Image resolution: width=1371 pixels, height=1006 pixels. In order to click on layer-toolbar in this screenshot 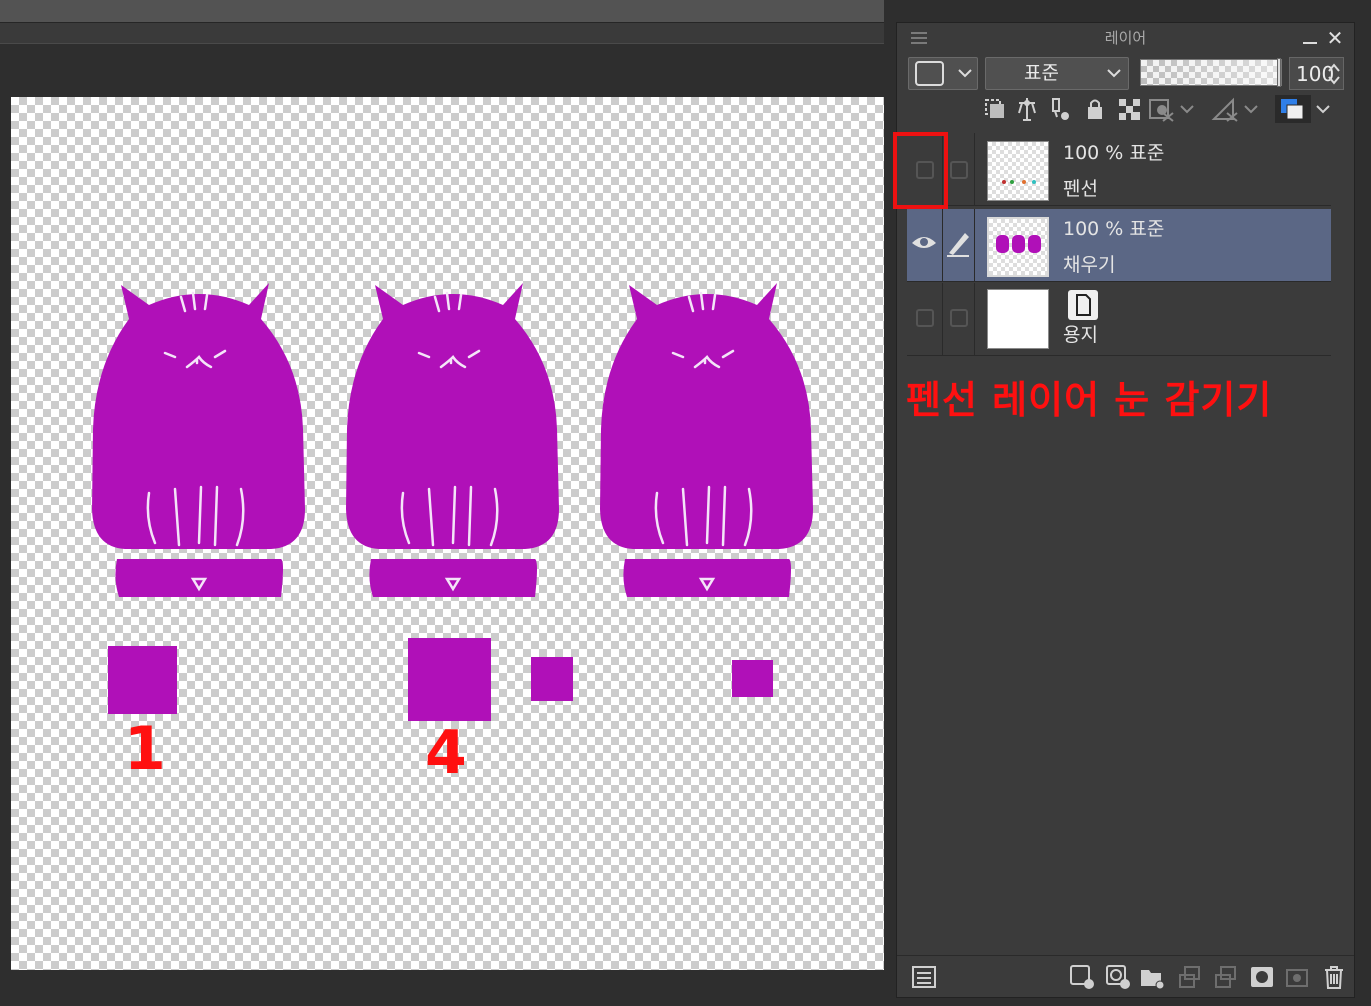, I will do `click(1166, 110)`.